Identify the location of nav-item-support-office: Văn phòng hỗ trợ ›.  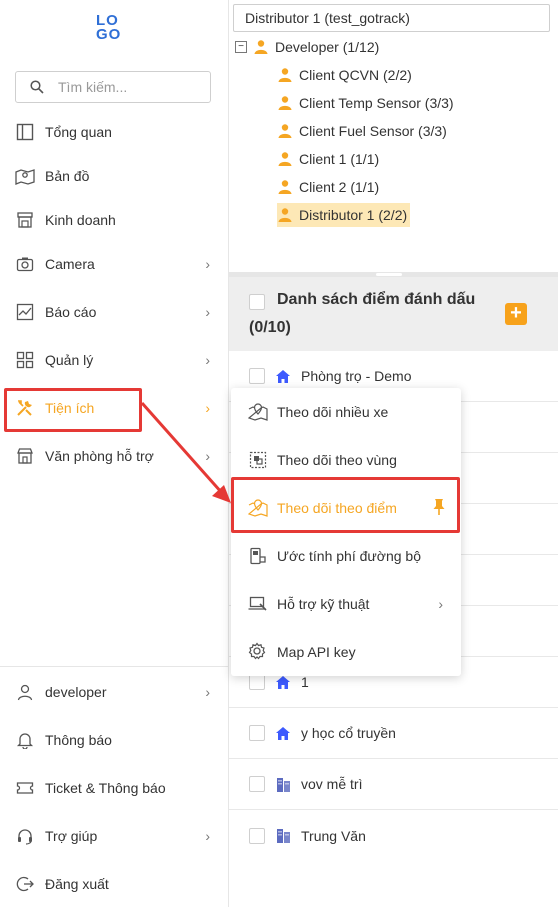
(114, 456).